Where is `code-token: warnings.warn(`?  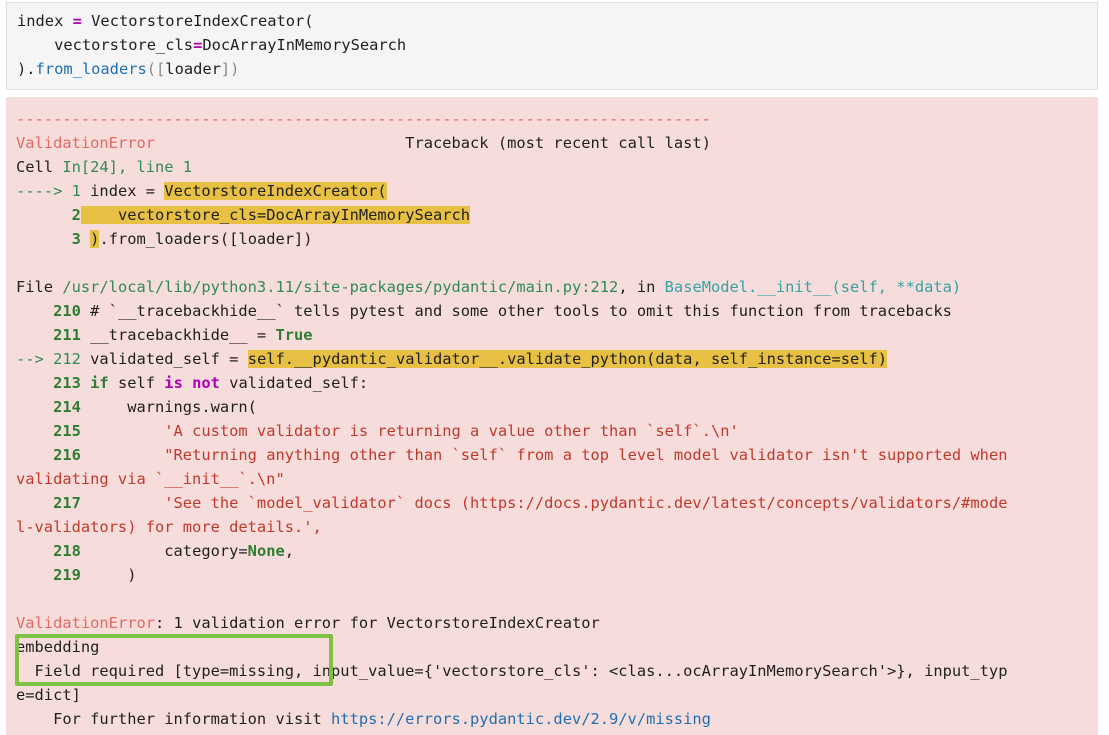 code-token: warnings.warn( is located at coordinates (168, 407).